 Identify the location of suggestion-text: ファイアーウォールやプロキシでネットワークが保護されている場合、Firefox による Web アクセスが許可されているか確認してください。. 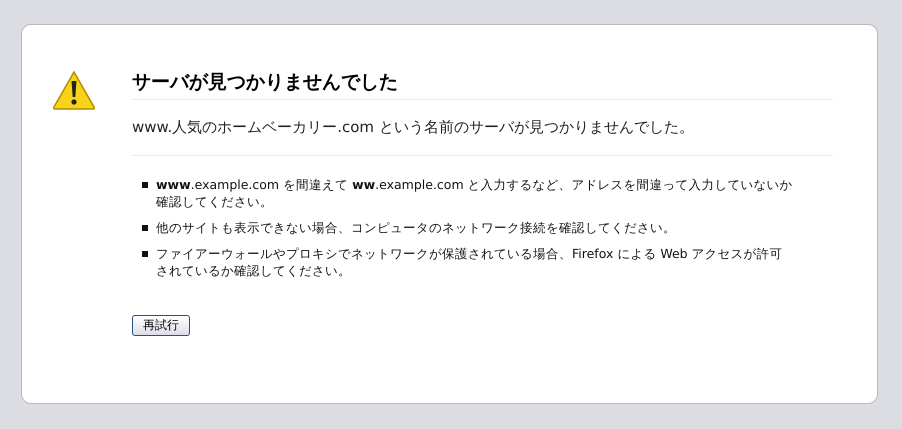
(470, 262).